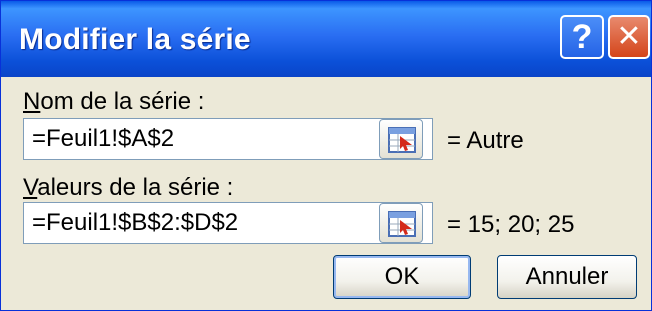 This screenshot has width=652, height=311. I want to click on close-icon: ✕, so click(629, 36).